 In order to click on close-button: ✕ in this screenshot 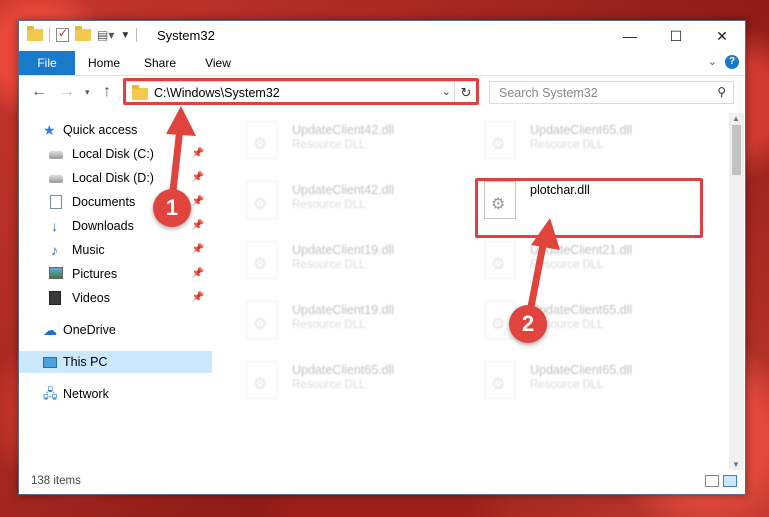, I will do `click(722, 36)`.